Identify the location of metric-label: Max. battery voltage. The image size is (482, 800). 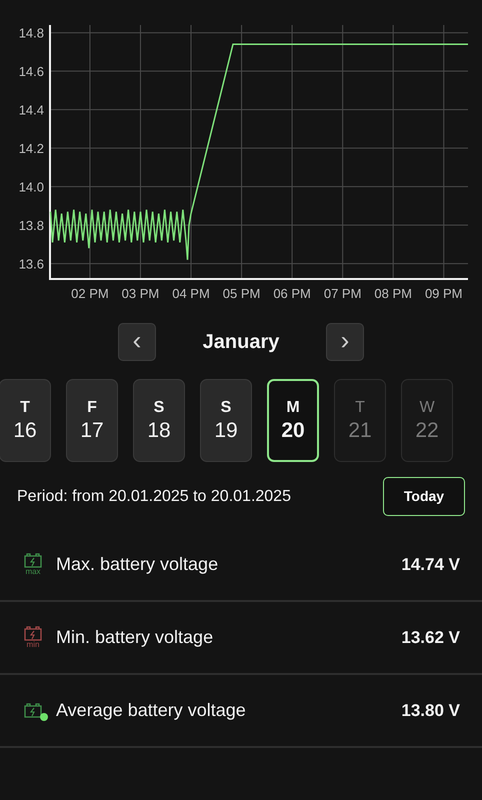
(137, 564).